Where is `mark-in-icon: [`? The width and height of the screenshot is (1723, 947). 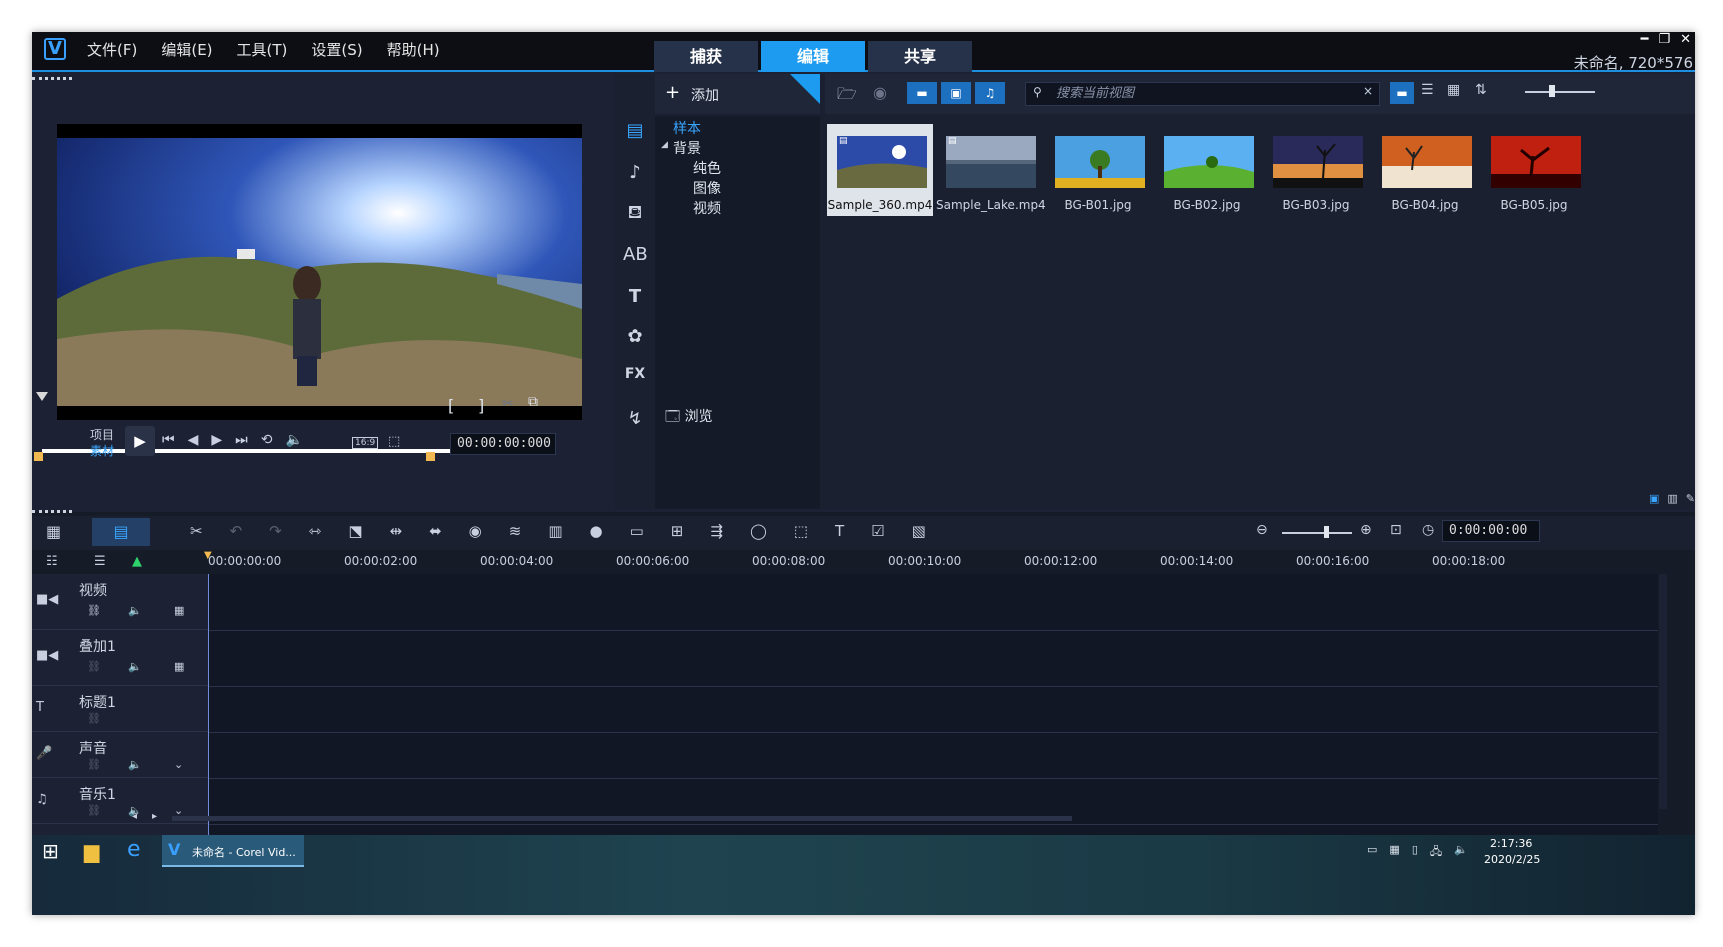
mark-in-icon: [ is located at coordinates (451, 405).